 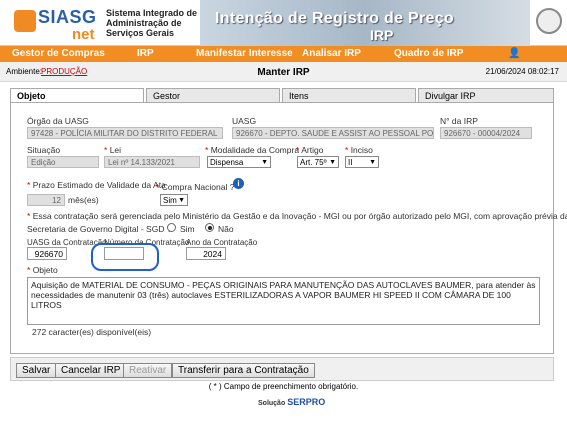 I want to click on logo-text: SIASG, so click(x=67, y=17).